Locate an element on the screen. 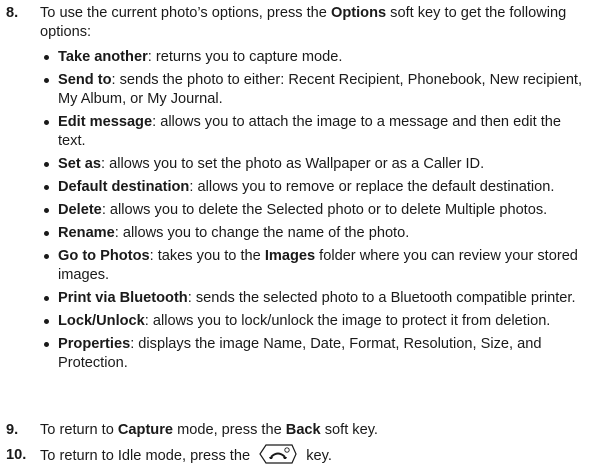 The height and width of the screenshot is (472, 589). step-number: 9. is located at coordinates (12, 430).